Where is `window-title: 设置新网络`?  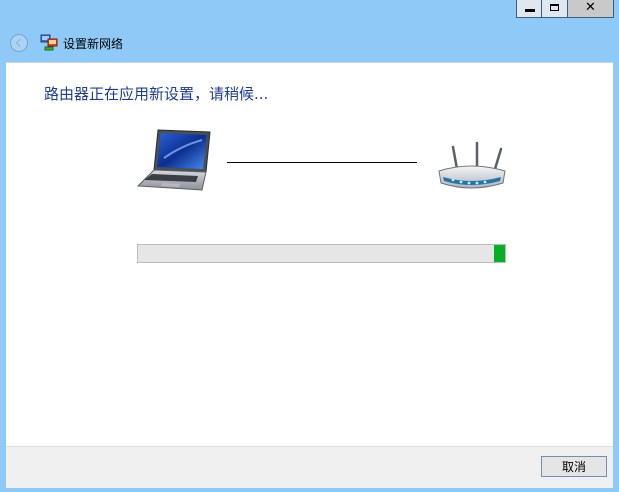
window-title: 设置新网络 is located at coordinates (93, 44).